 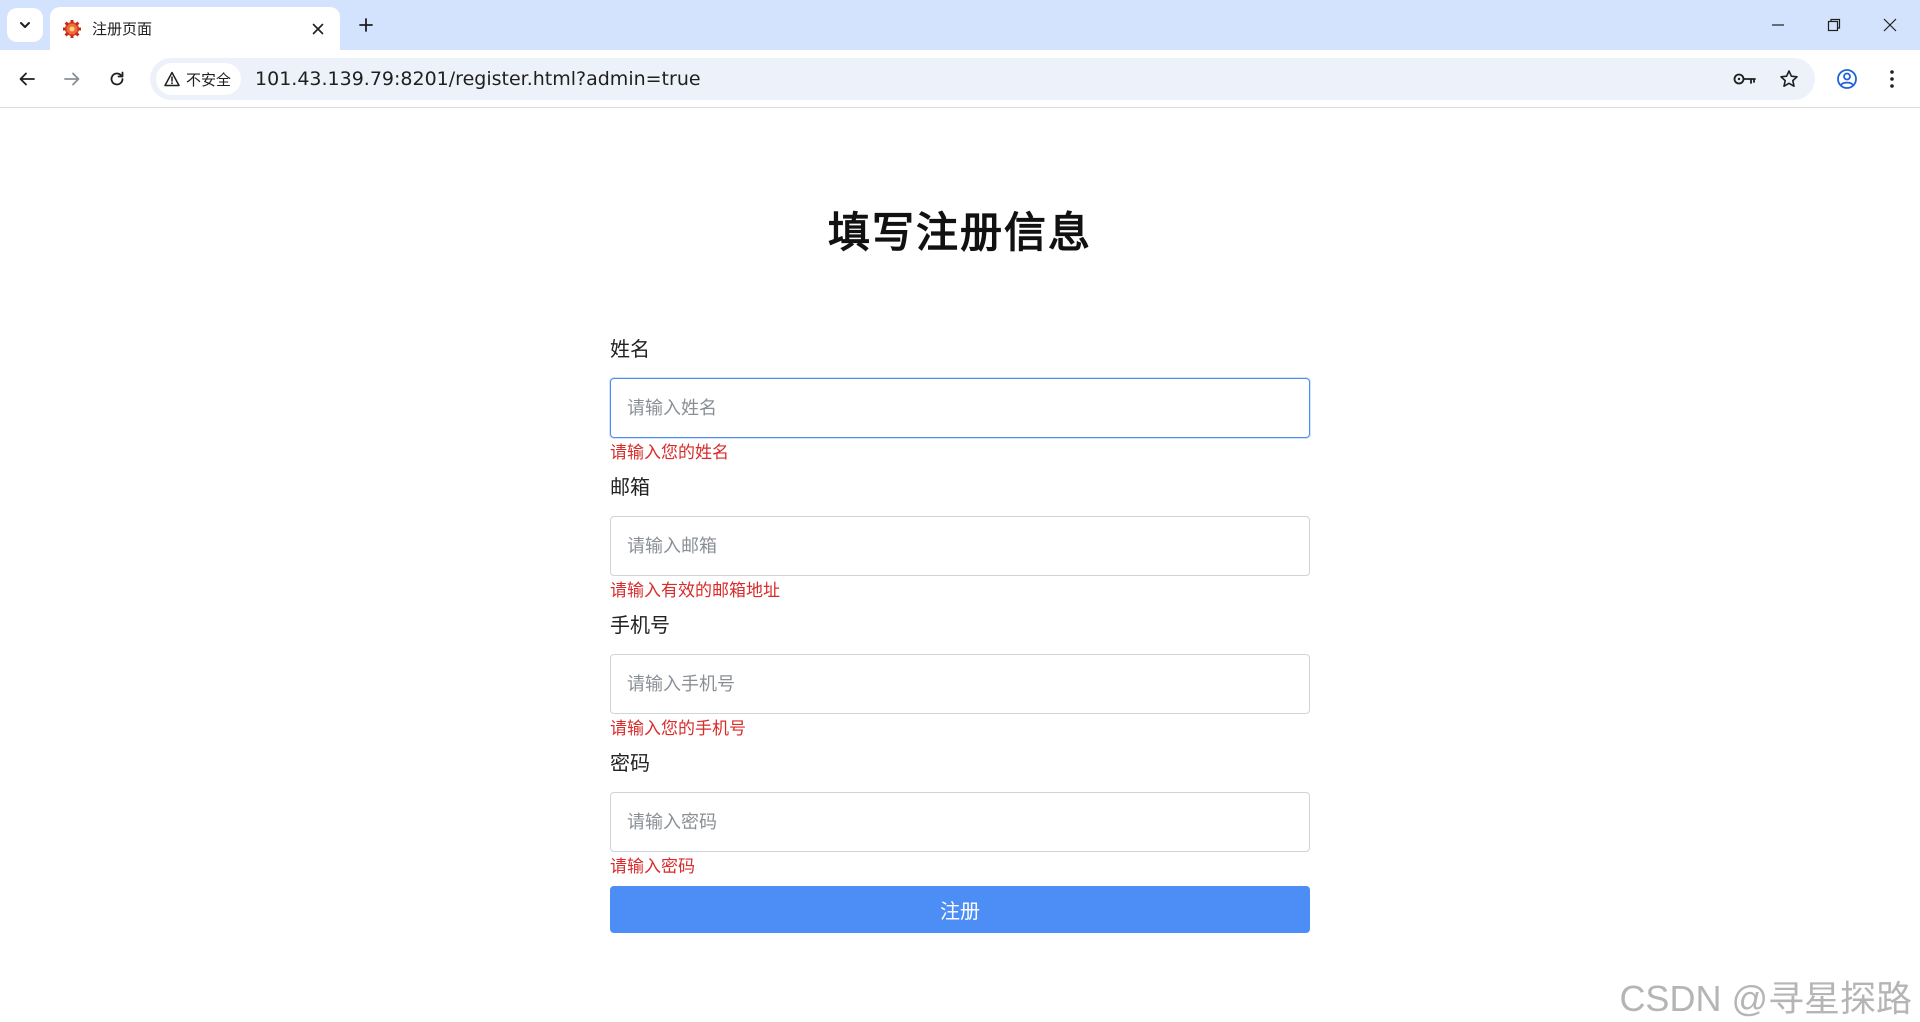 I want to click on forward-button, so click(x=72, y=79).